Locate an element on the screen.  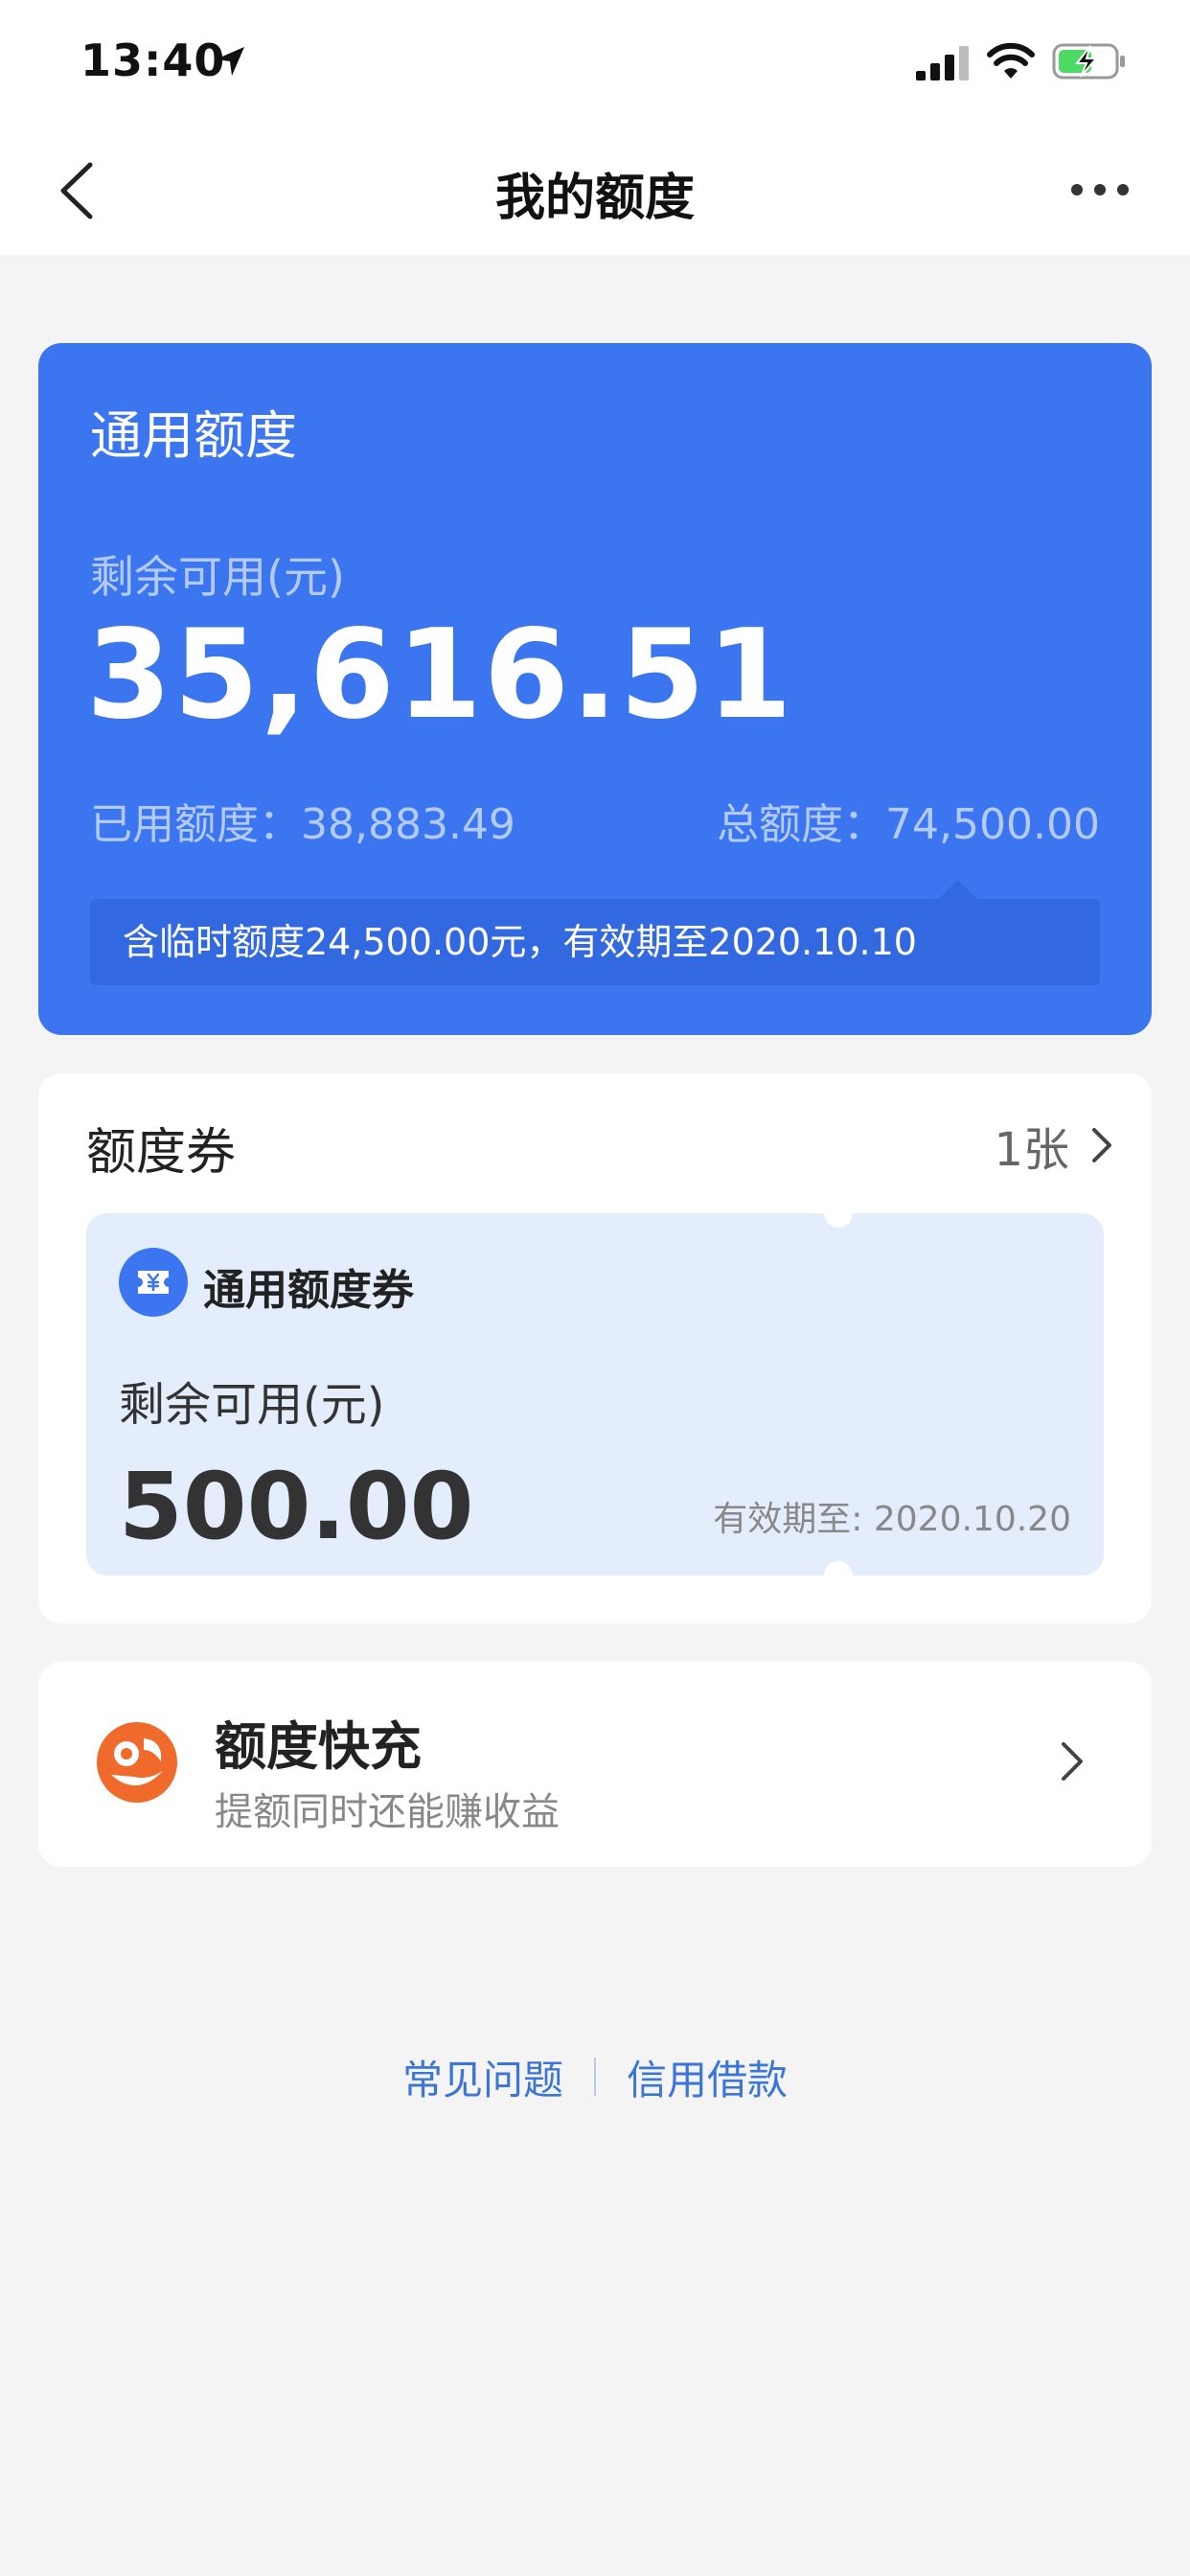
footer-links: 常见问题 信用借款 is located at coordinates (595, 2076).